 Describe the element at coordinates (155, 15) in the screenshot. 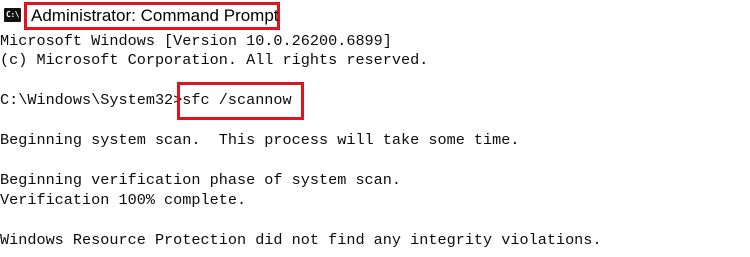

I see `window-title: Administrator: Command Prompt` at that location.